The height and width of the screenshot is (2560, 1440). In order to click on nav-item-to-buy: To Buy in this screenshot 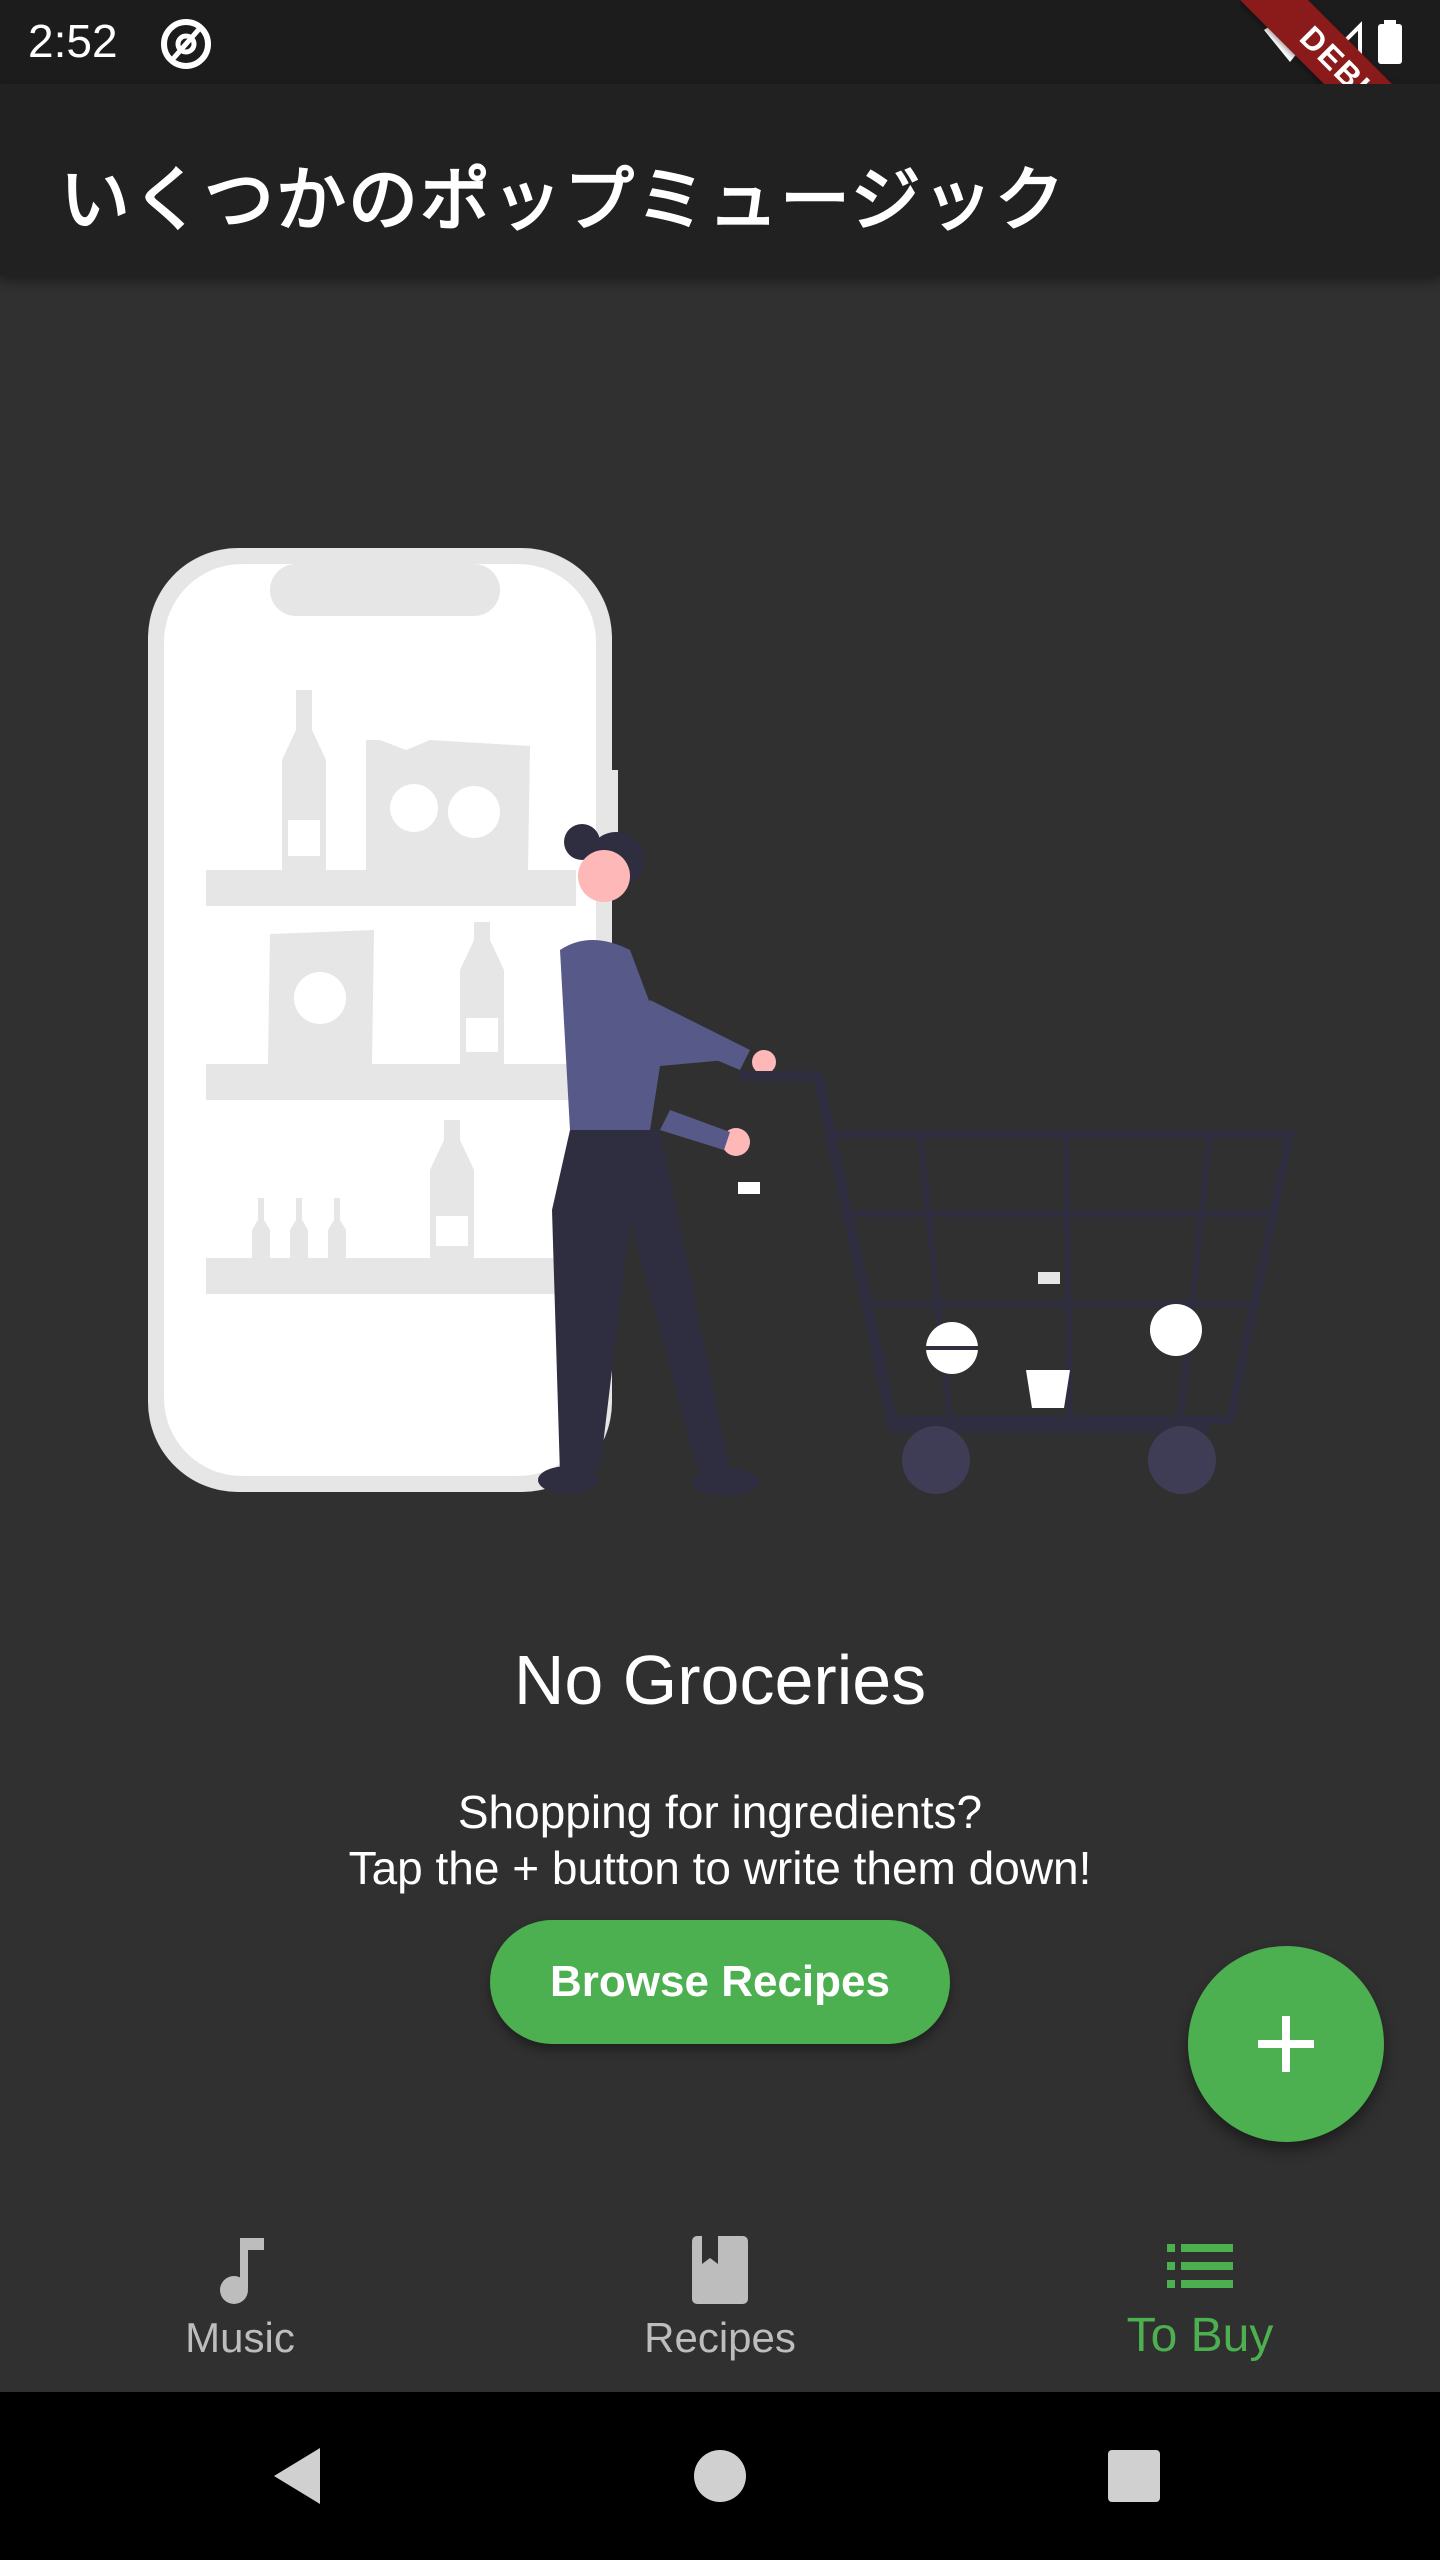, I will do `click(1200, 2289)`.